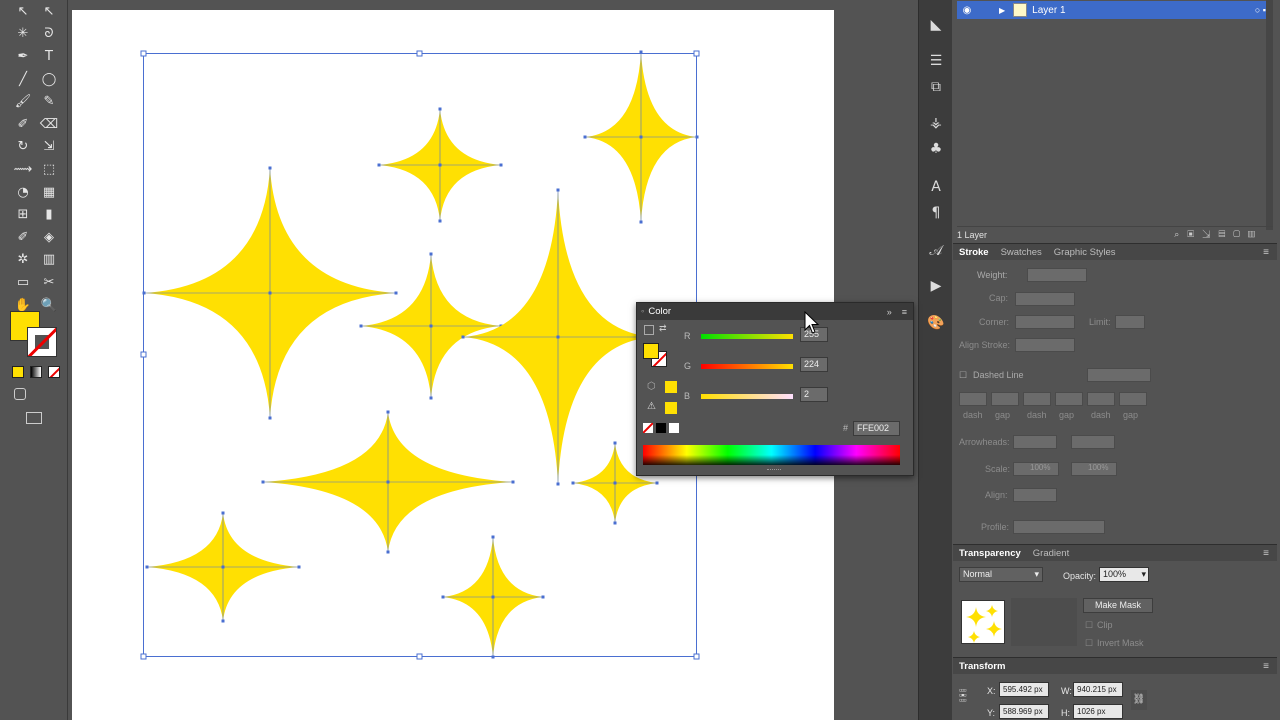  I want to click on w-field: 940.215 px, so click(1098, 689).